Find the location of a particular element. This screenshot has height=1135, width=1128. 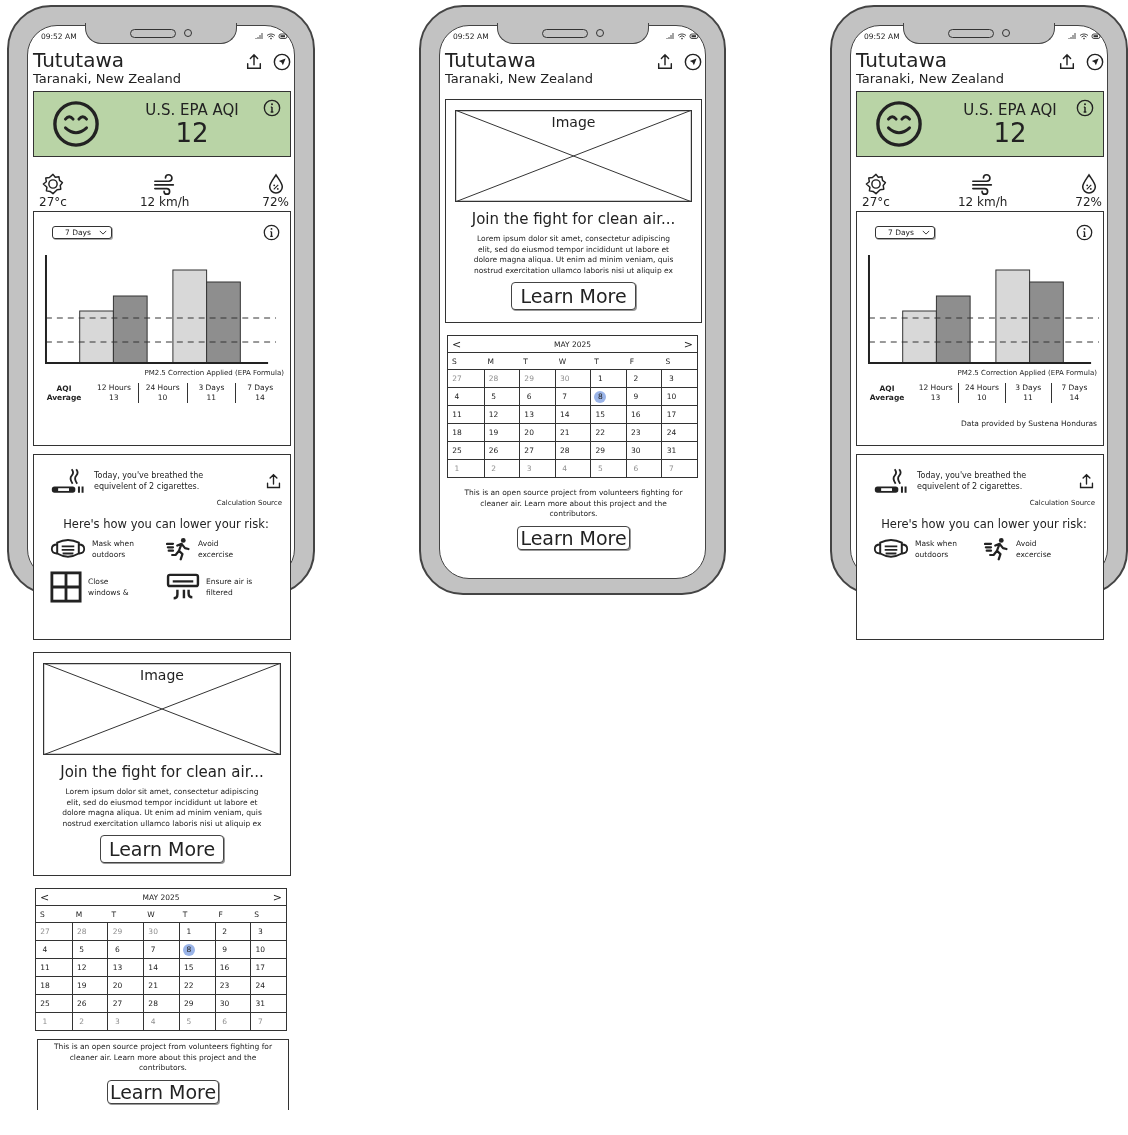

window-icon is located at coordinates (66, 587).